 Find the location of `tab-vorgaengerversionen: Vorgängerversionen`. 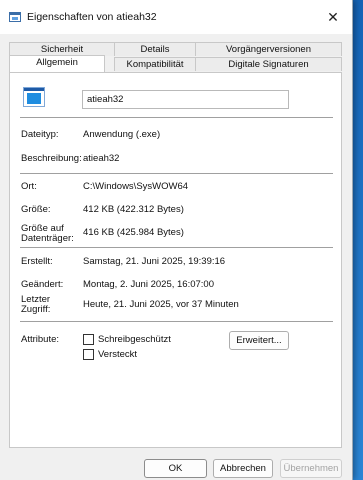

tab-vorgaengerversionen: Vorgängerversionen is located at coordinates (268, 49).